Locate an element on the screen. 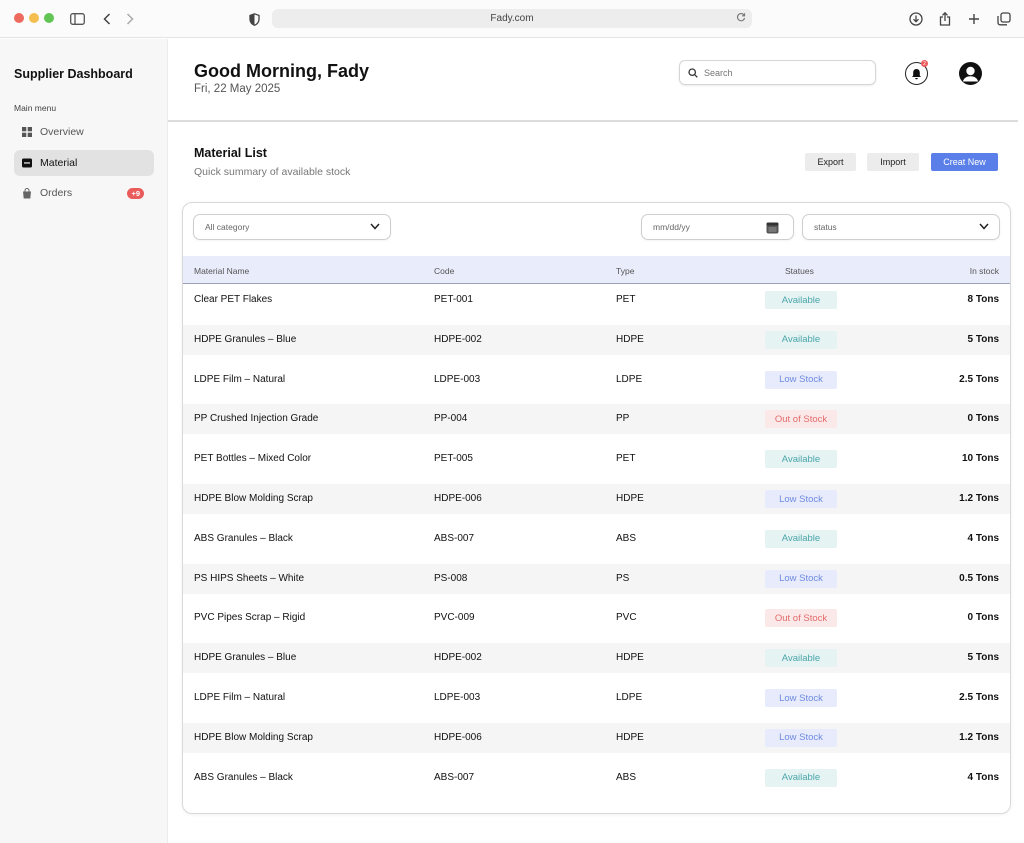 Image resolution: width=1024 pixels, height=843 pixels. search-input is located at coordinates (784, 72).